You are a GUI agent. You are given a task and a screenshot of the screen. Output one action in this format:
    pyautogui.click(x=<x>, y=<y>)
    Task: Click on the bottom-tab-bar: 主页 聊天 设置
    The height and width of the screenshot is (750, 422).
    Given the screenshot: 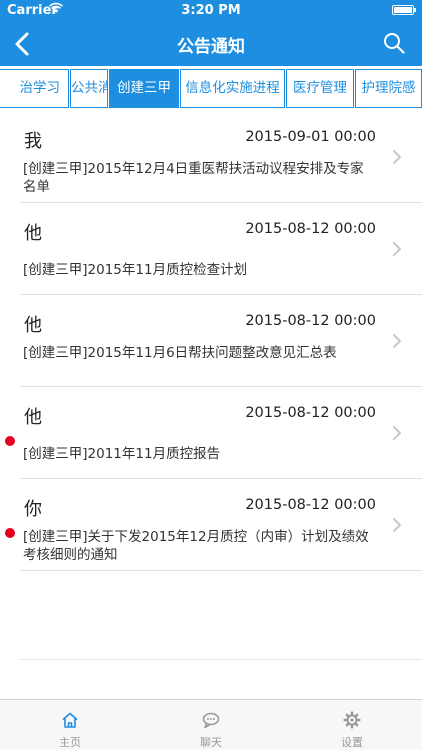 What is the action you would take?
    pyautogui.click(x=211, y=724)
    